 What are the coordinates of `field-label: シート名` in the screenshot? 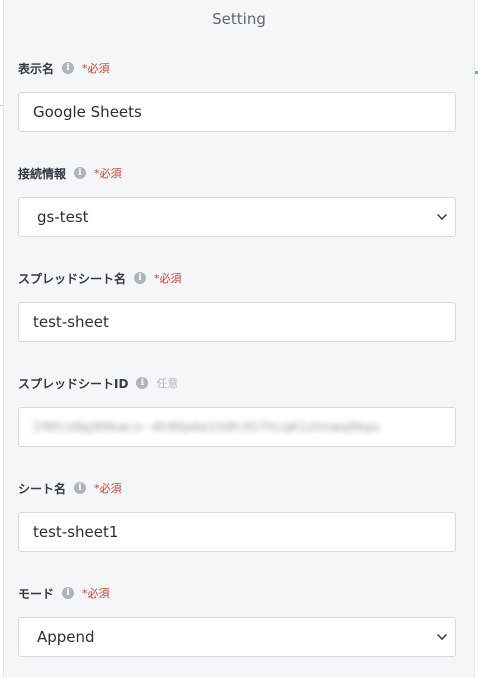 It's located at (42, 488).